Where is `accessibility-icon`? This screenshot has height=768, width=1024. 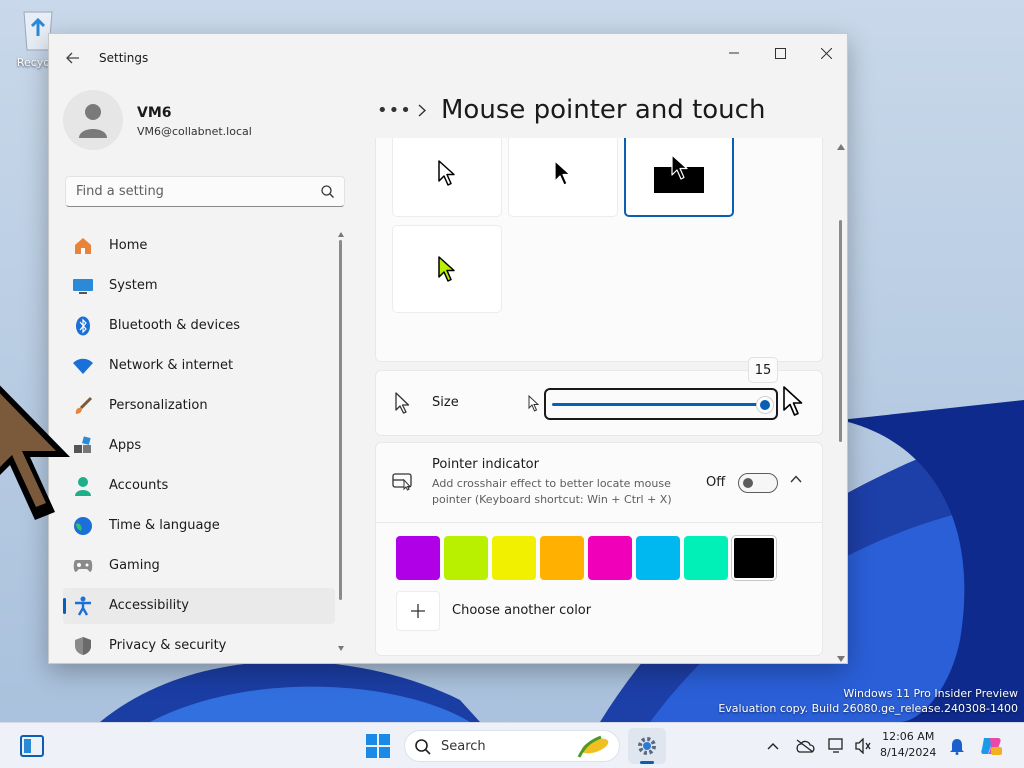 accessibility-icon is located at coordinates (83, 606).